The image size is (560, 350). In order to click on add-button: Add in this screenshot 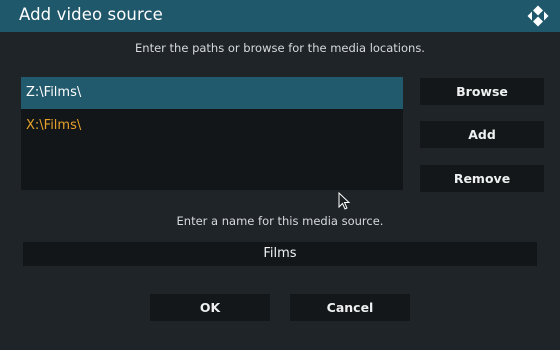, I will do `click(482, 134)`.